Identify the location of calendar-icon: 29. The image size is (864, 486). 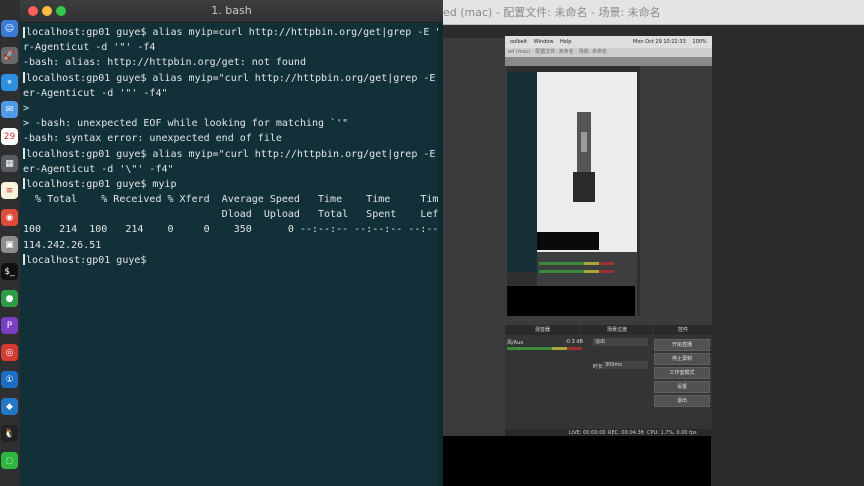
(9, 136).